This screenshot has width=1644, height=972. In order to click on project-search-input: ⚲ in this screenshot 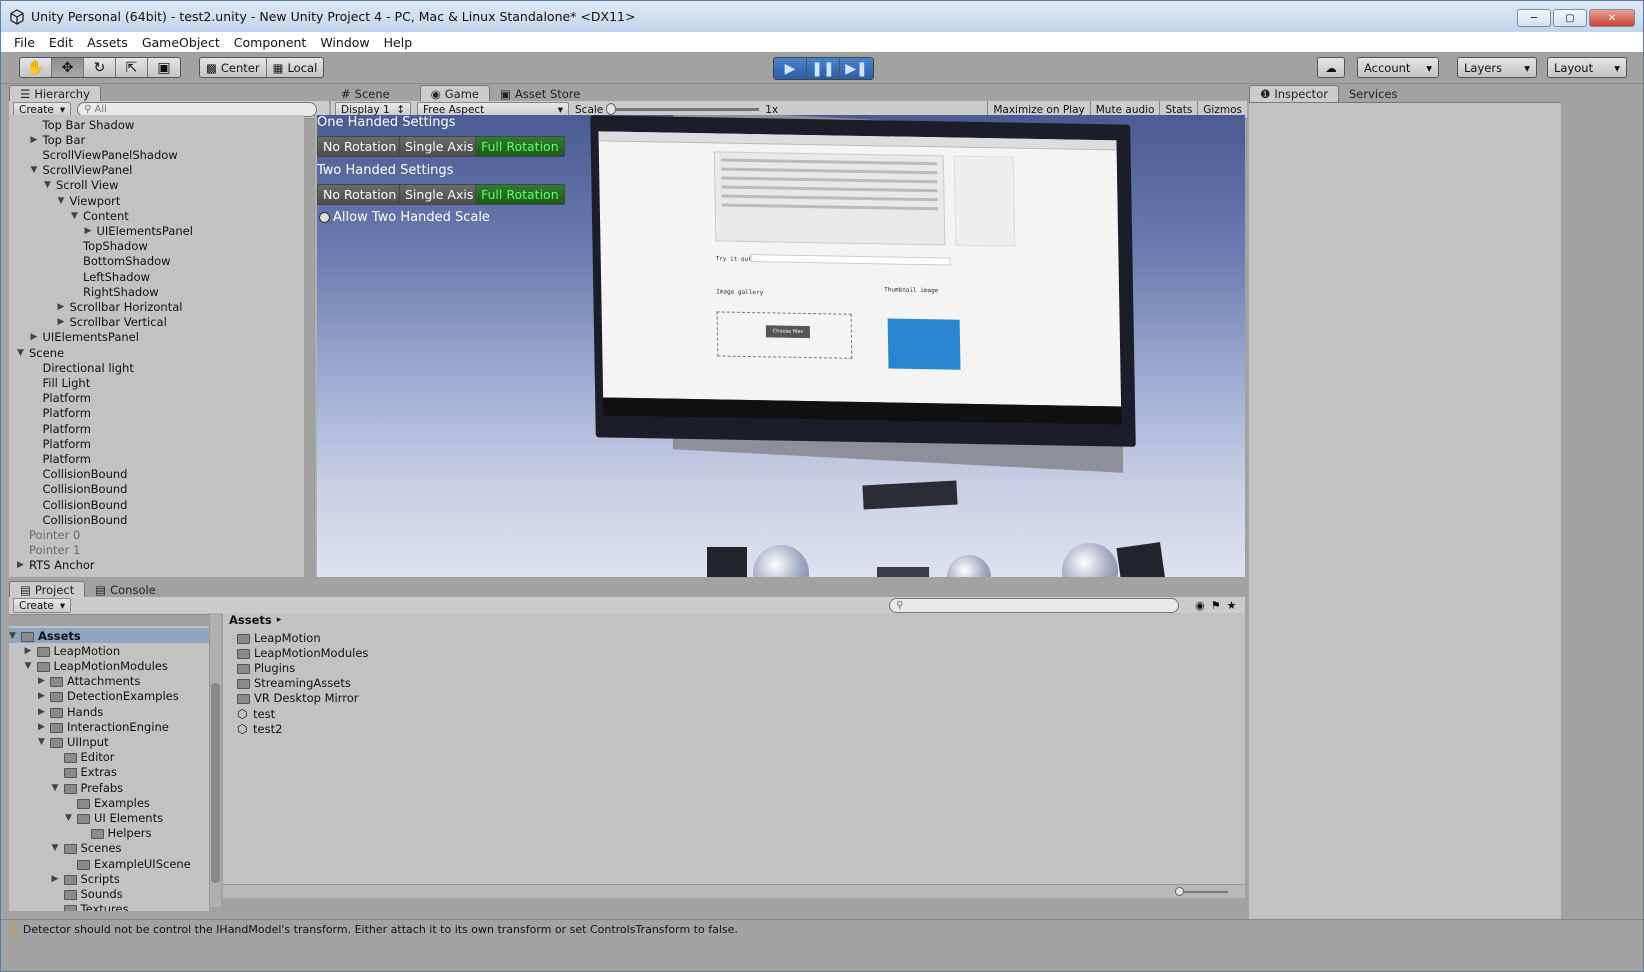, I will do `click(1034, 605)`.